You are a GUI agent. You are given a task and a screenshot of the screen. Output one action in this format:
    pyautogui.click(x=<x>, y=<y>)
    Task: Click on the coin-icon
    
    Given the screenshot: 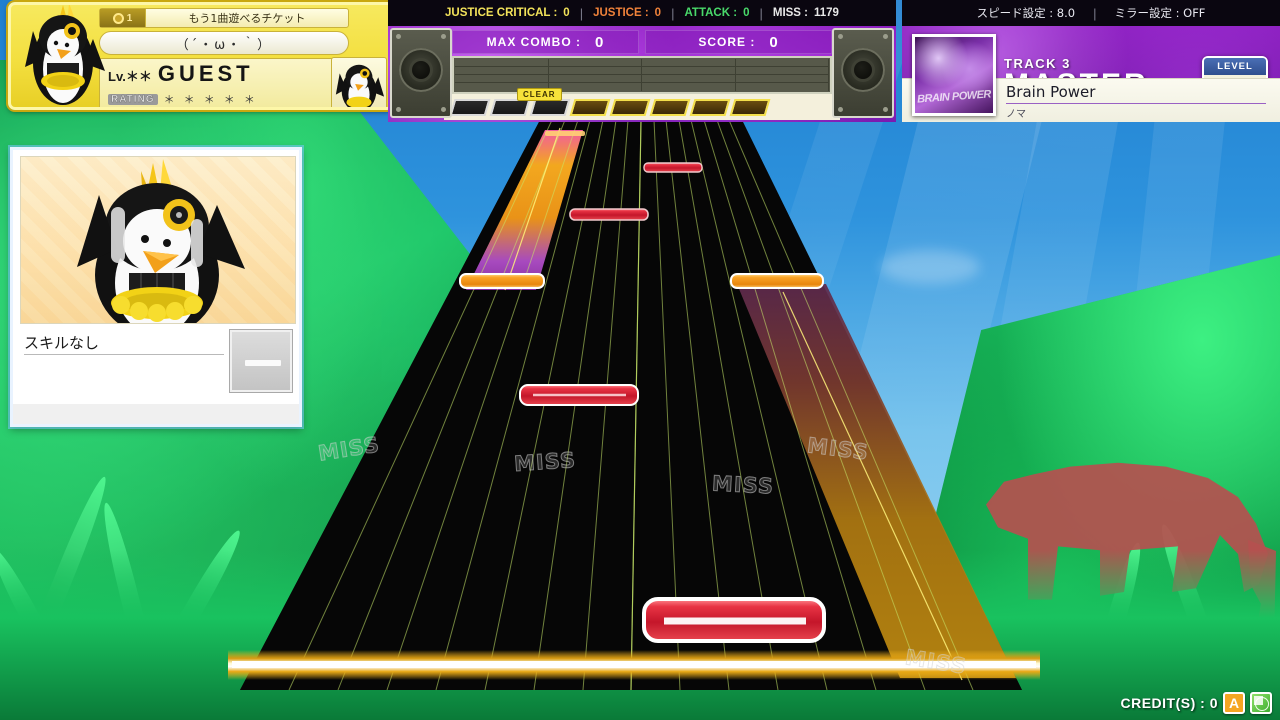 What is the action you would take?
    pyautogui.click(x=118, y=18)
    